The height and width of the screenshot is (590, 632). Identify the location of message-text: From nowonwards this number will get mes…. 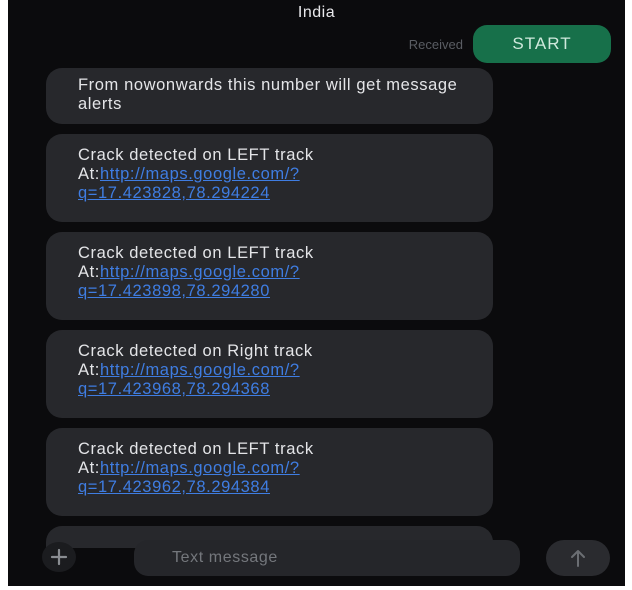
(268, 94).